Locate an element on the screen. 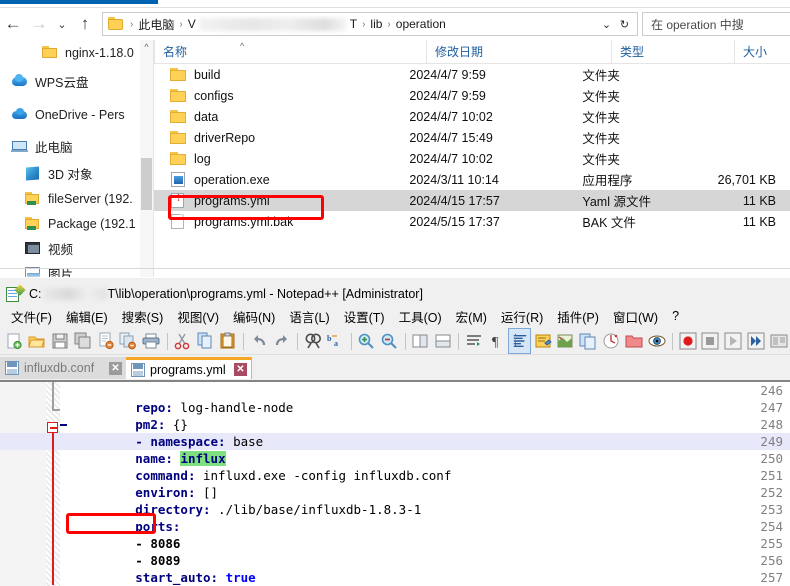 The image size is (790, 586). notepad-plus-plus-icon is located at coordinates (16, 293).